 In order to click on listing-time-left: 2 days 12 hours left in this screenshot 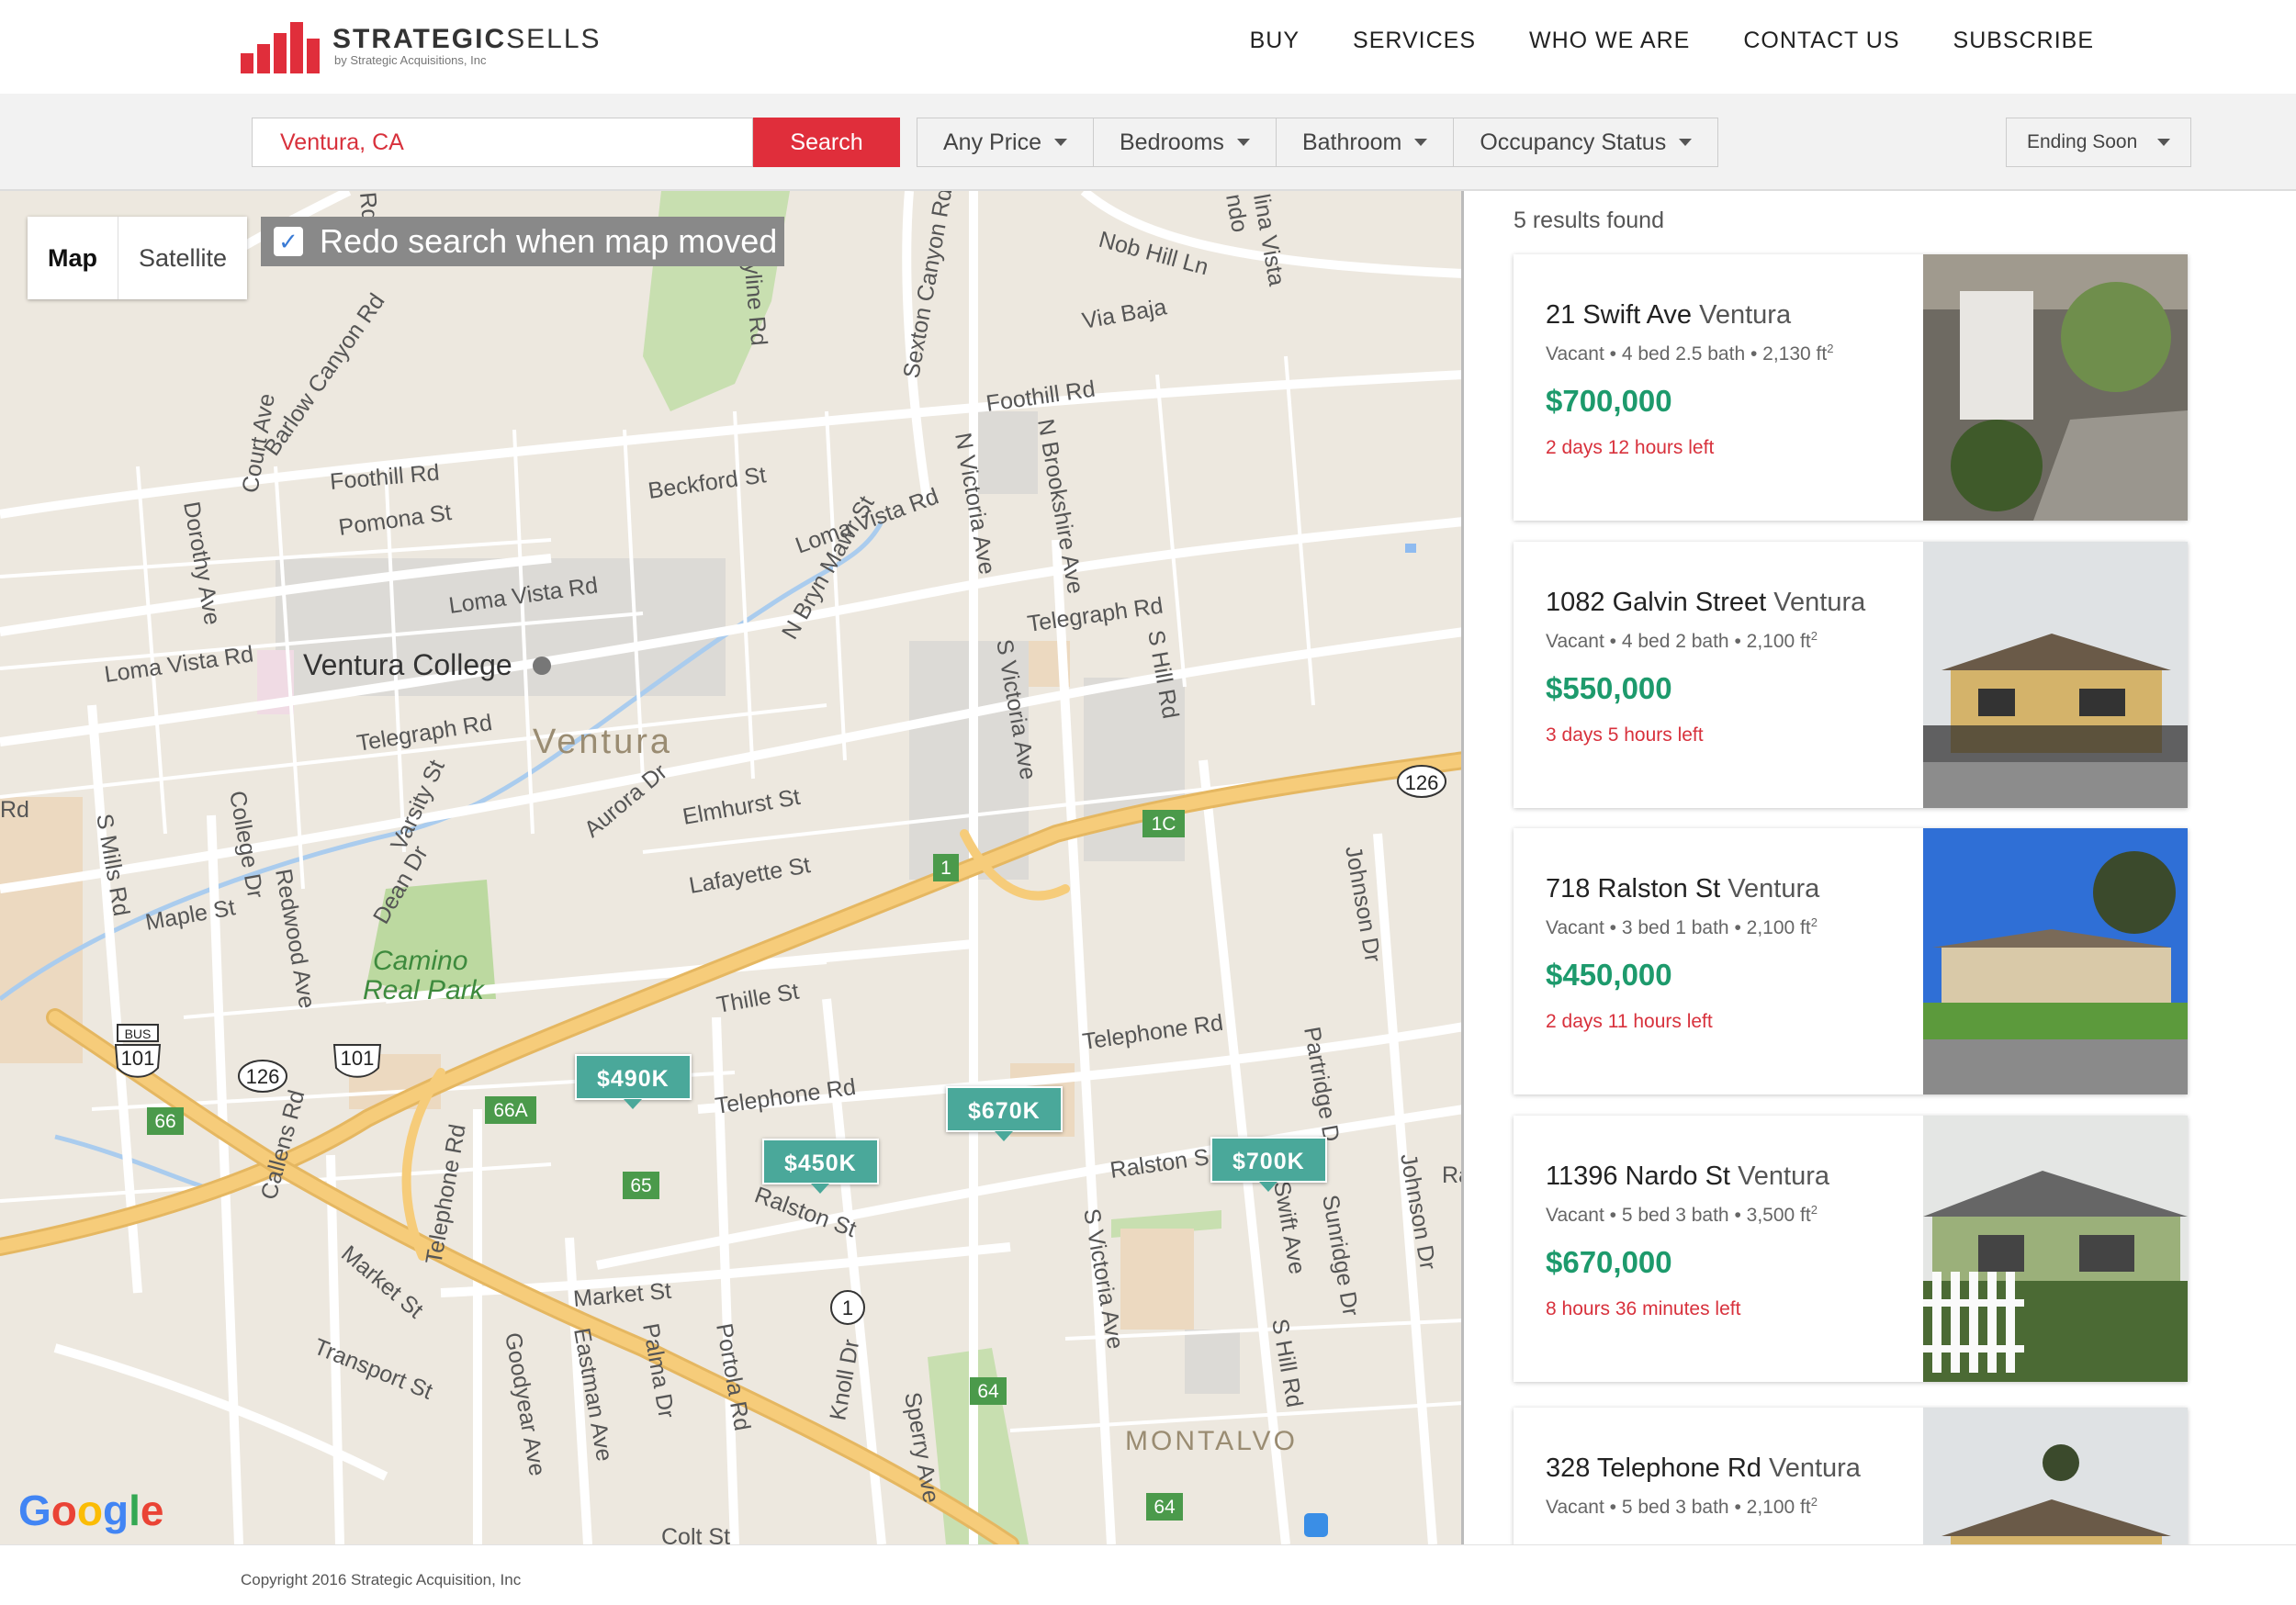, I will do `click(1630, 447)`.